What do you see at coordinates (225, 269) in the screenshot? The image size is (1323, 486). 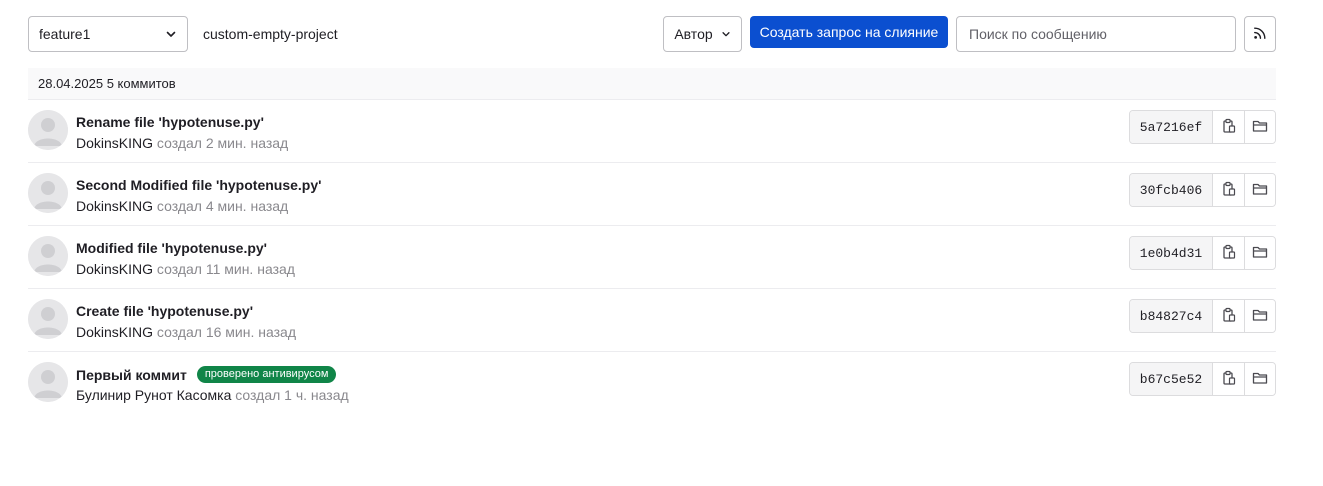 I see `commit-time: создал 11 мин. назад` at bounding box center [225, 269].